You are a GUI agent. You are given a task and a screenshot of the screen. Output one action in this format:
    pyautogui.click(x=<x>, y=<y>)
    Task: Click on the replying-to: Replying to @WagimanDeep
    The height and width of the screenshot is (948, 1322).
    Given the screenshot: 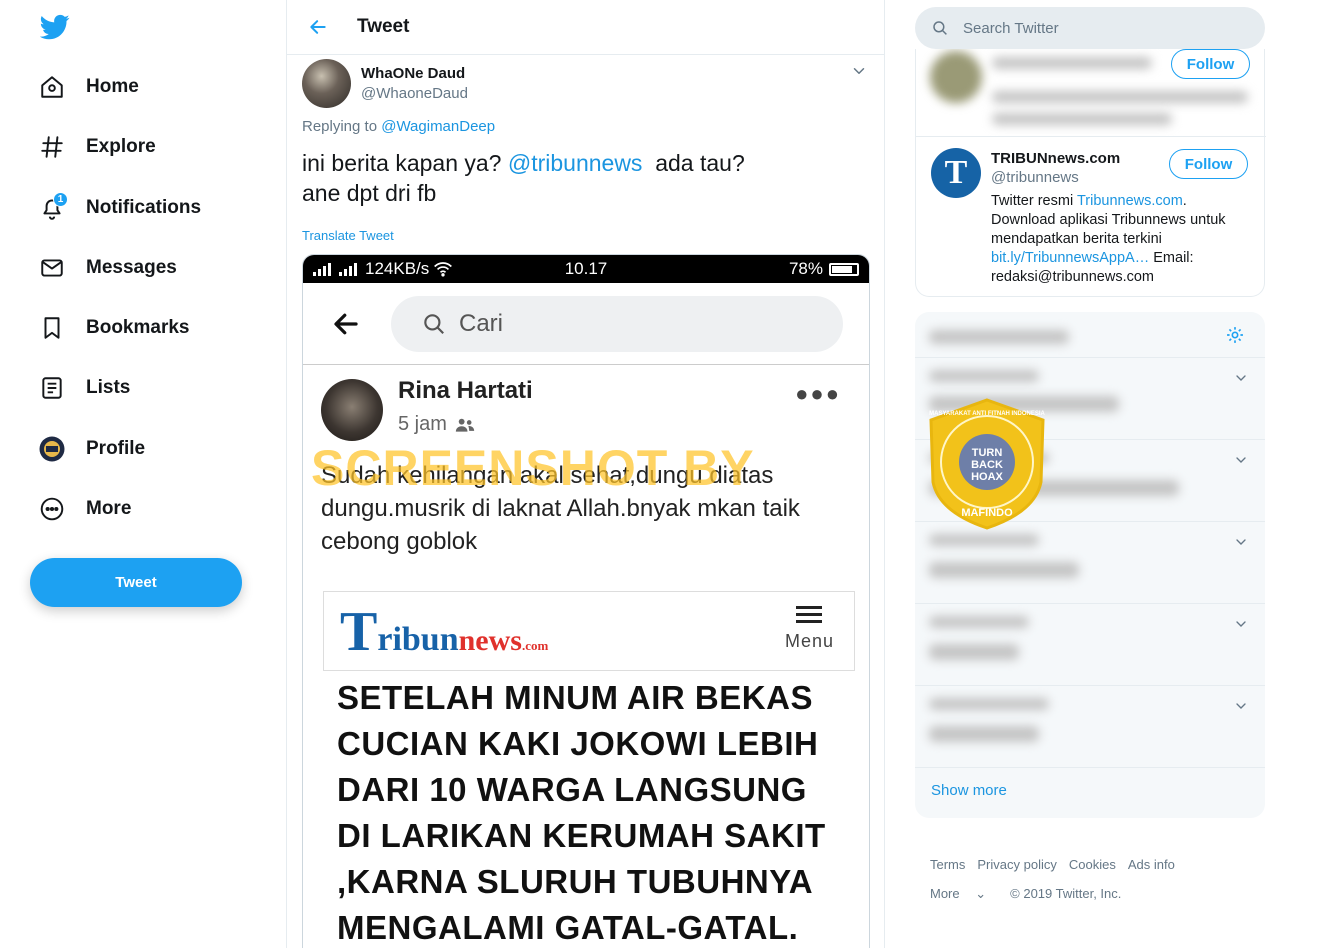 What is the action you would take?
    pyautogui.click(x=398, y=126)
    